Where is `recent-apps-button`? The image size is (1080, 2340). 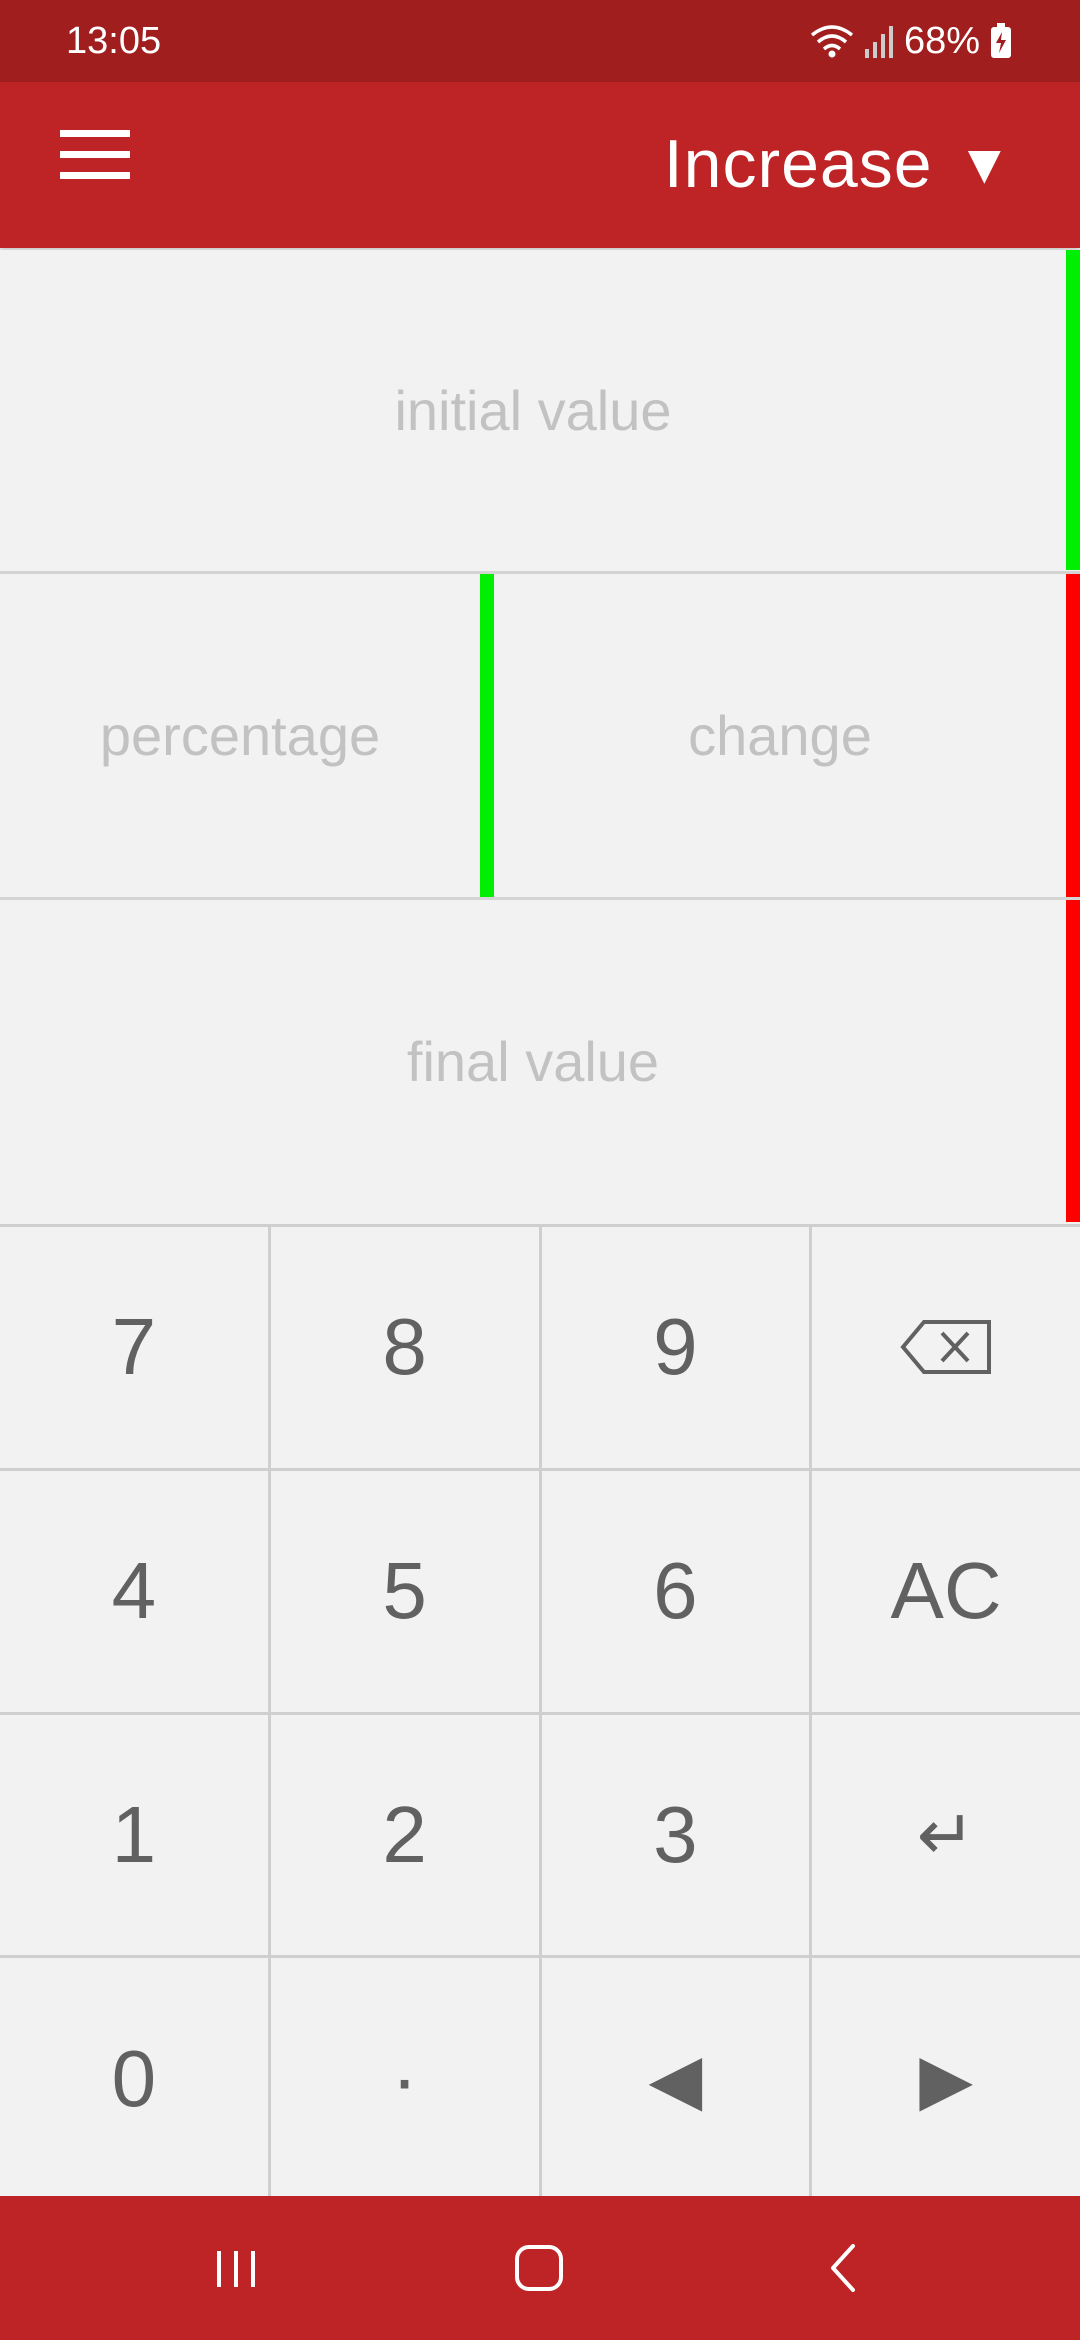 recent-apps-button is located at coordinates (236, 2268).